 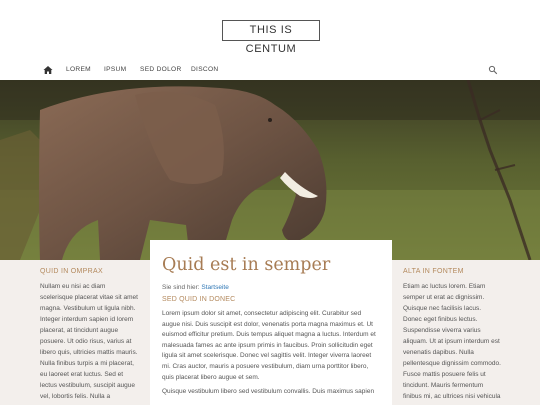 I want to click on main-nav: LOREM IPSUM SED DOLOR DISCON, so click(x=270, y=71).